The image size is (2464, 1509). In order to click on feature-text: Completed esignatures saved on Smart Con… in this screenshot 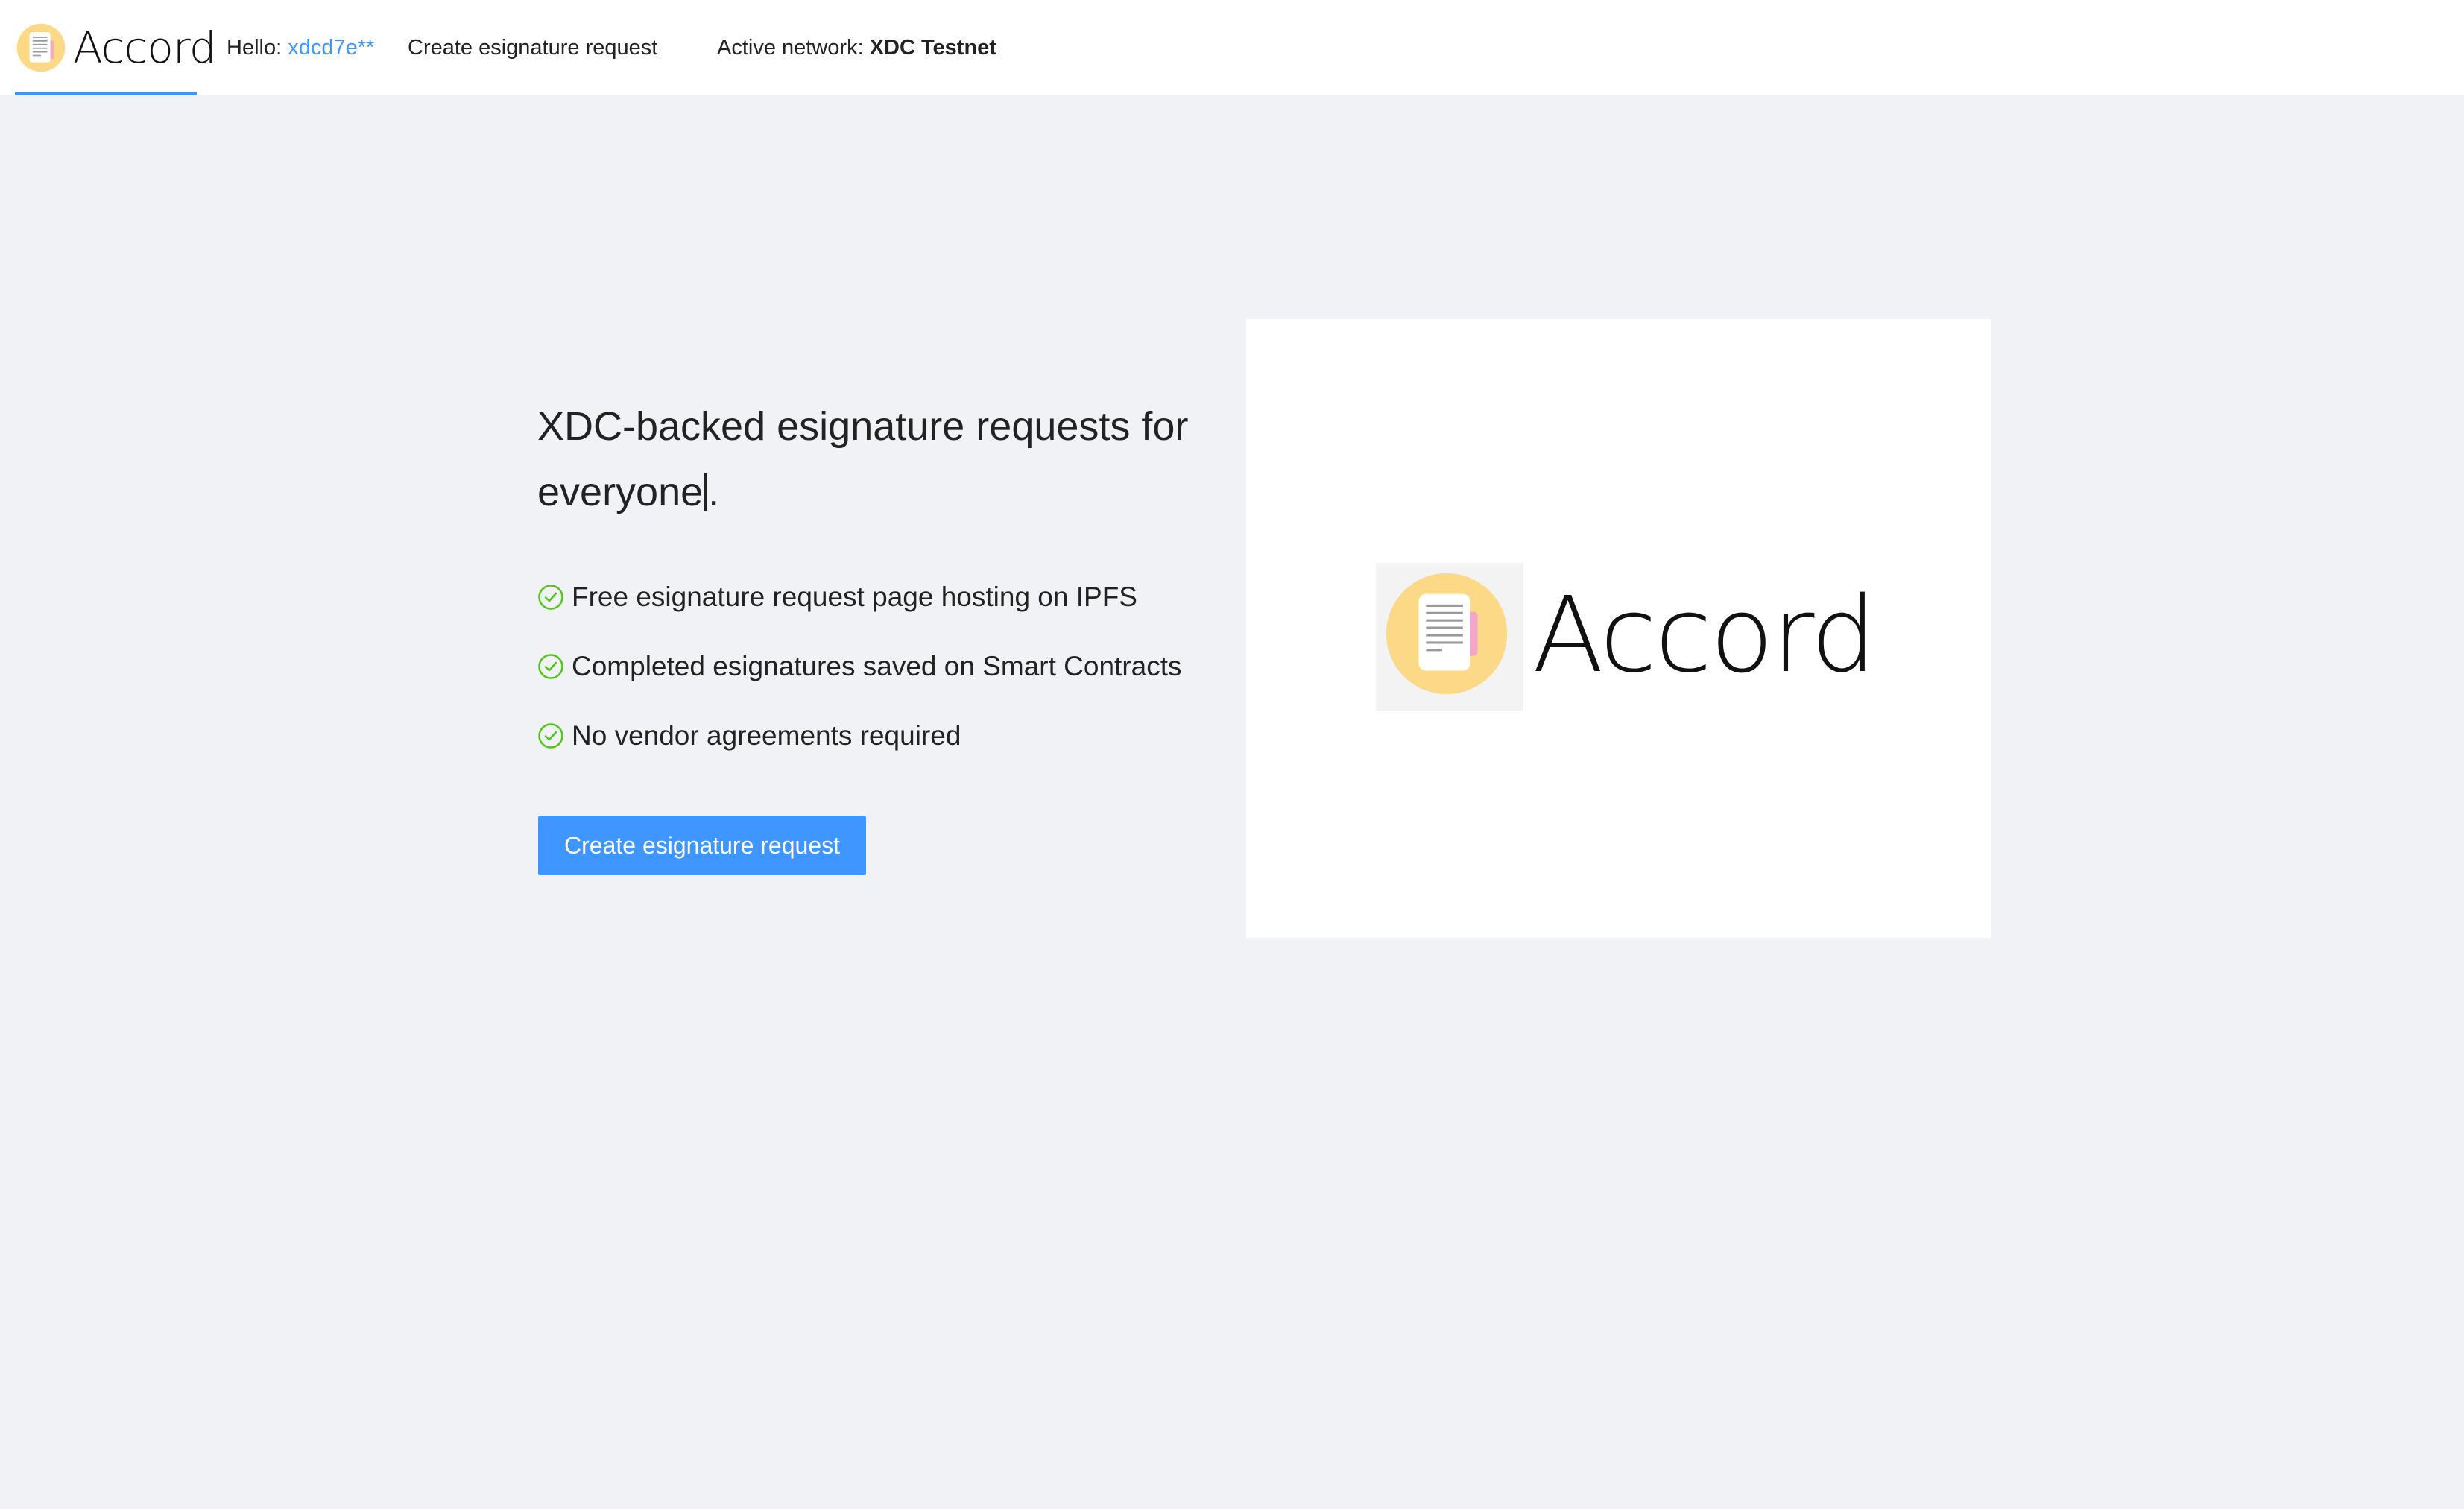, I will do `click(877, 665)`.